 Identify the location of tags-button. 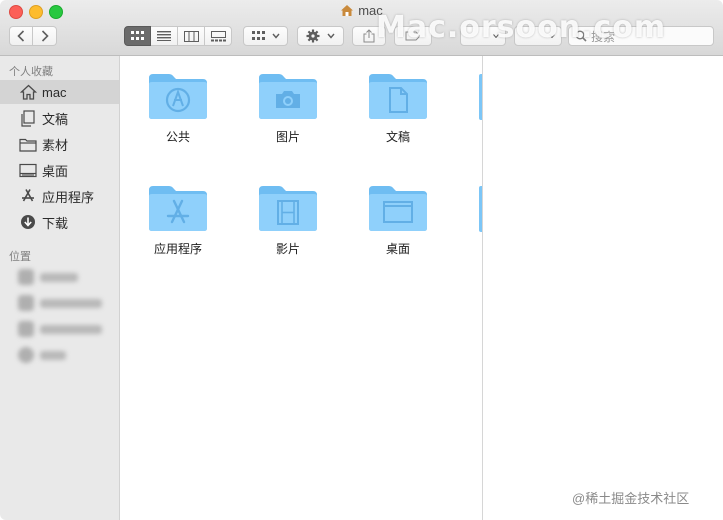
(413, 36).